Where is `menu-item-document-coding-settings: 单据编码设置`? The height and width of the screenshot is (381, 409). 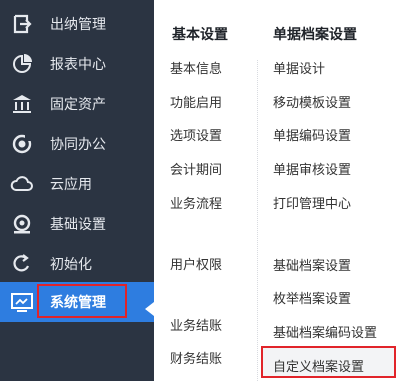 menu-item-document-coding-settings: 单据编码设置 is located at coordinates (312, 134).